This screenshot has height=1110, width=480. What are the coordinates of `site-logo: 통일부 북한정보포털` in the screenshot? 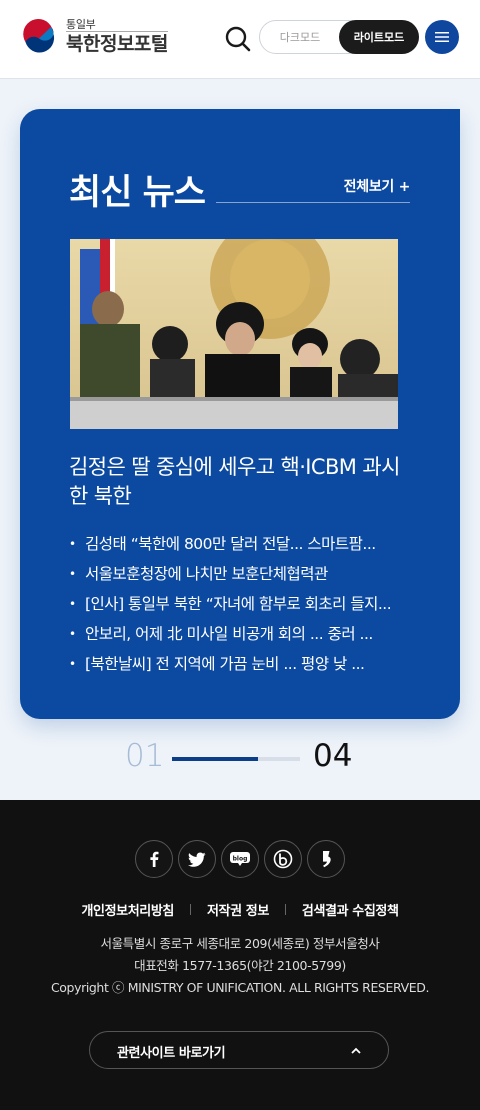 It's located at (94, 36).